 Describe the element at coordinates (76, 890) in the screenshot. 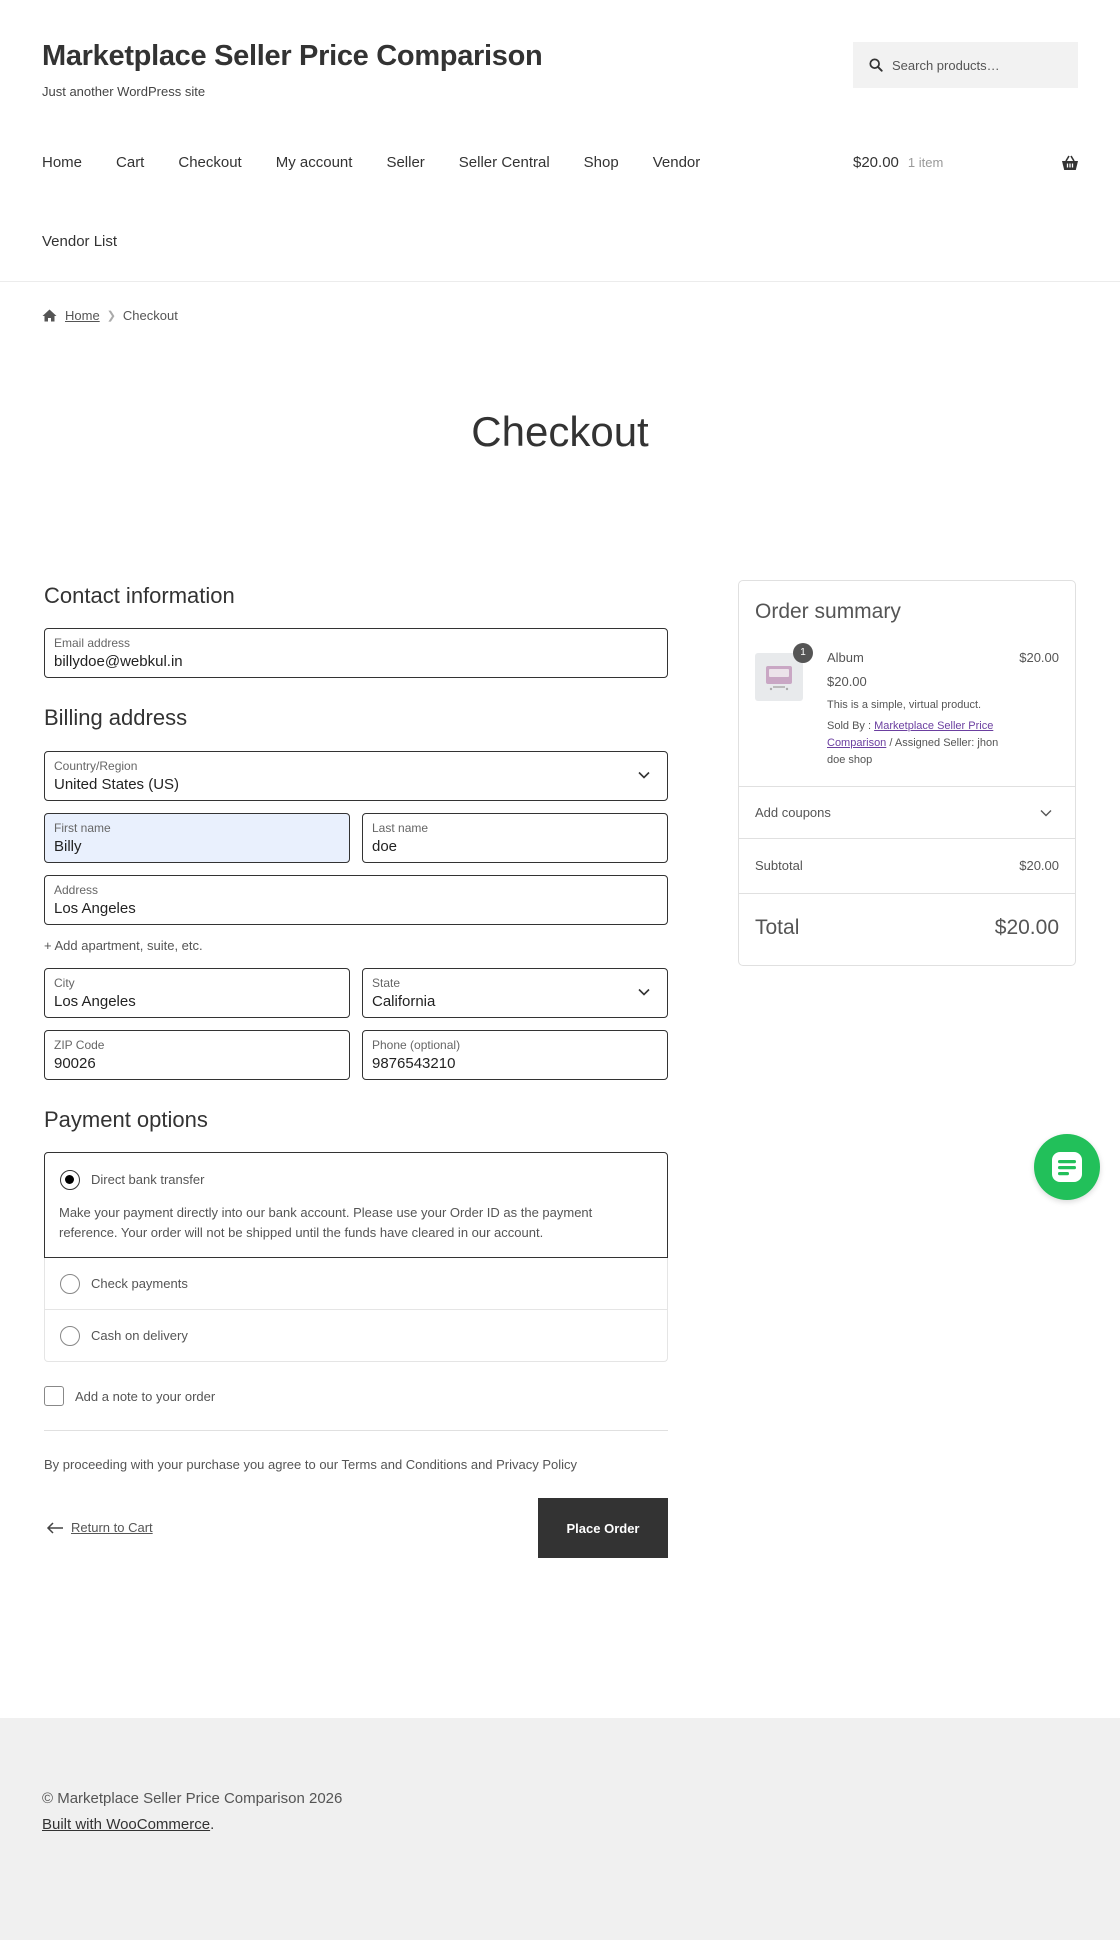

I see `address-label: Address` at that location.